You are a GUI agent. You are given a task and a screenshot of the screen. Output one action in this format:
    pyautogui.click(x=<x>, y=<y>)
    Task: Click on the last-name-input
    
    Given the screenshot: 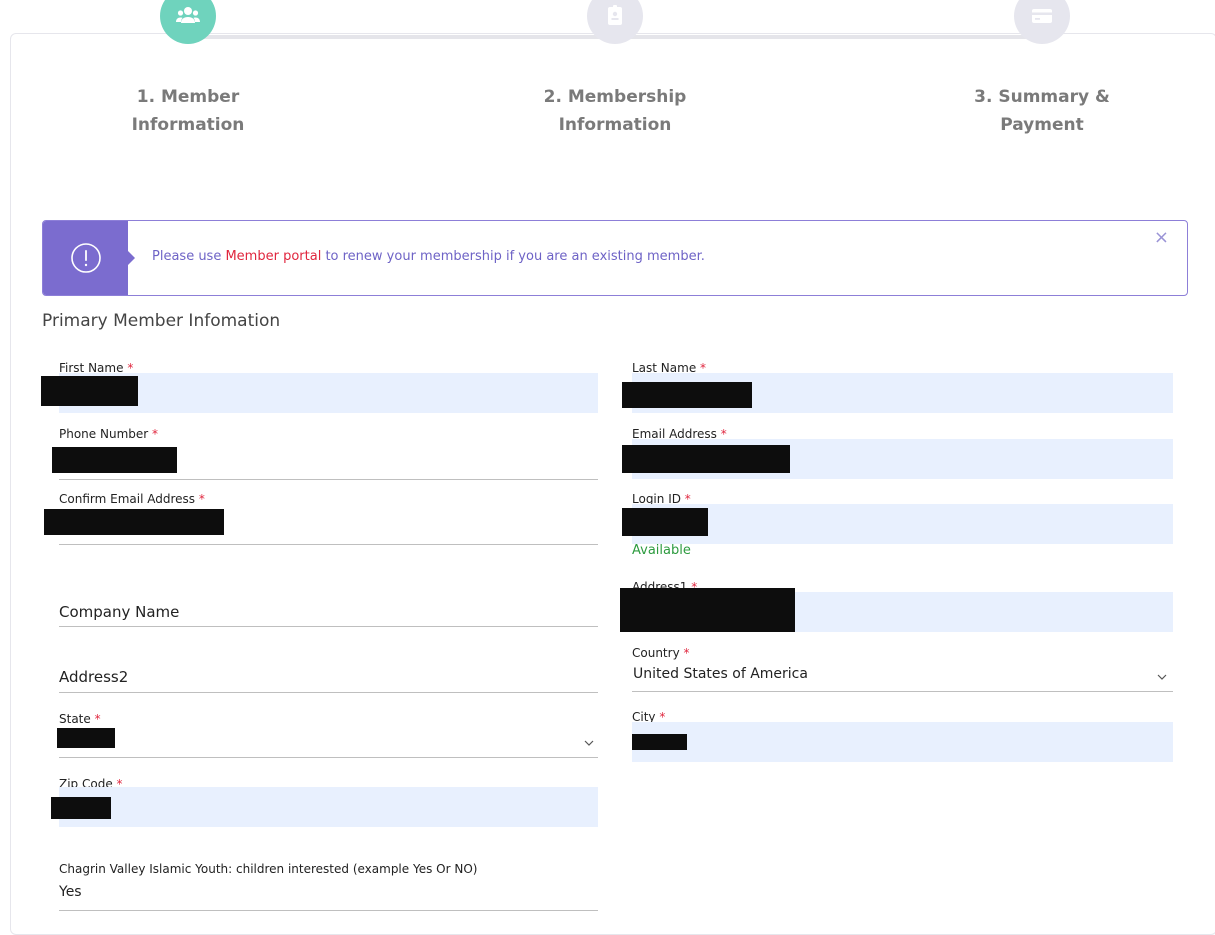 What is the action you would take?
    pyautogui.click(x=897, y=393)
    